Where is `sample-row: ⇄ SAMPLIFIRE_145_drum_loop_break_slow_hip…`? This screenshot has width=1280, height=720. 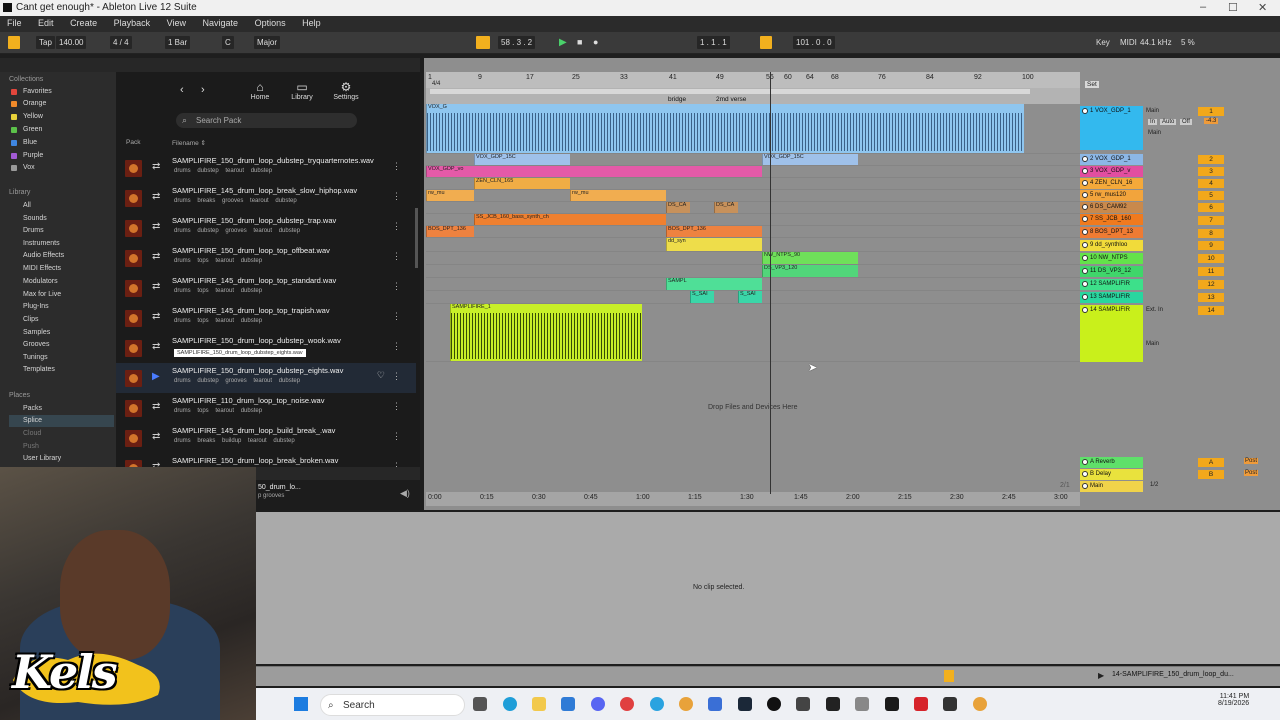
sample-row: ⇄ SAMPLIFIRE_145_drum_loop_break_slow_hip… is located at coordinates (266, 198).